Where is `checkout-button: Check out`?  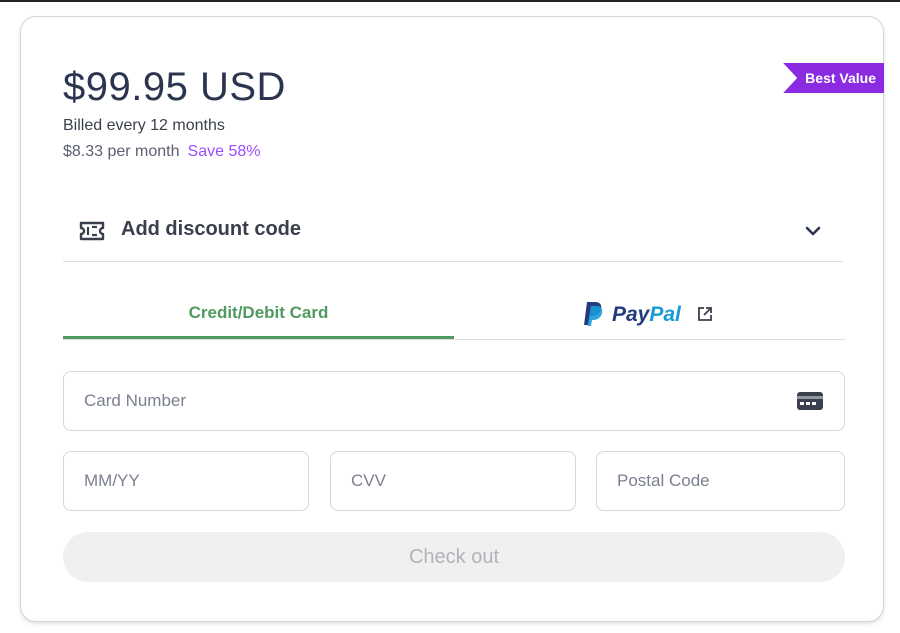
checkout-button: Check out is located at coordinates (454, 557).